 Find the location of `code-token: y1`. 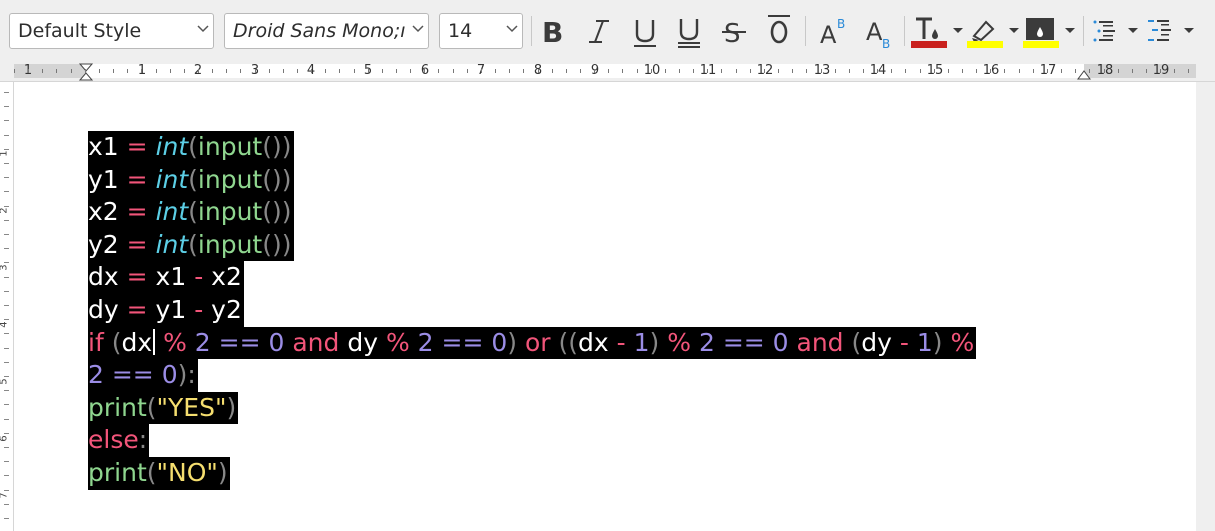

code-token: y1 is located at coordinates (107, 179).